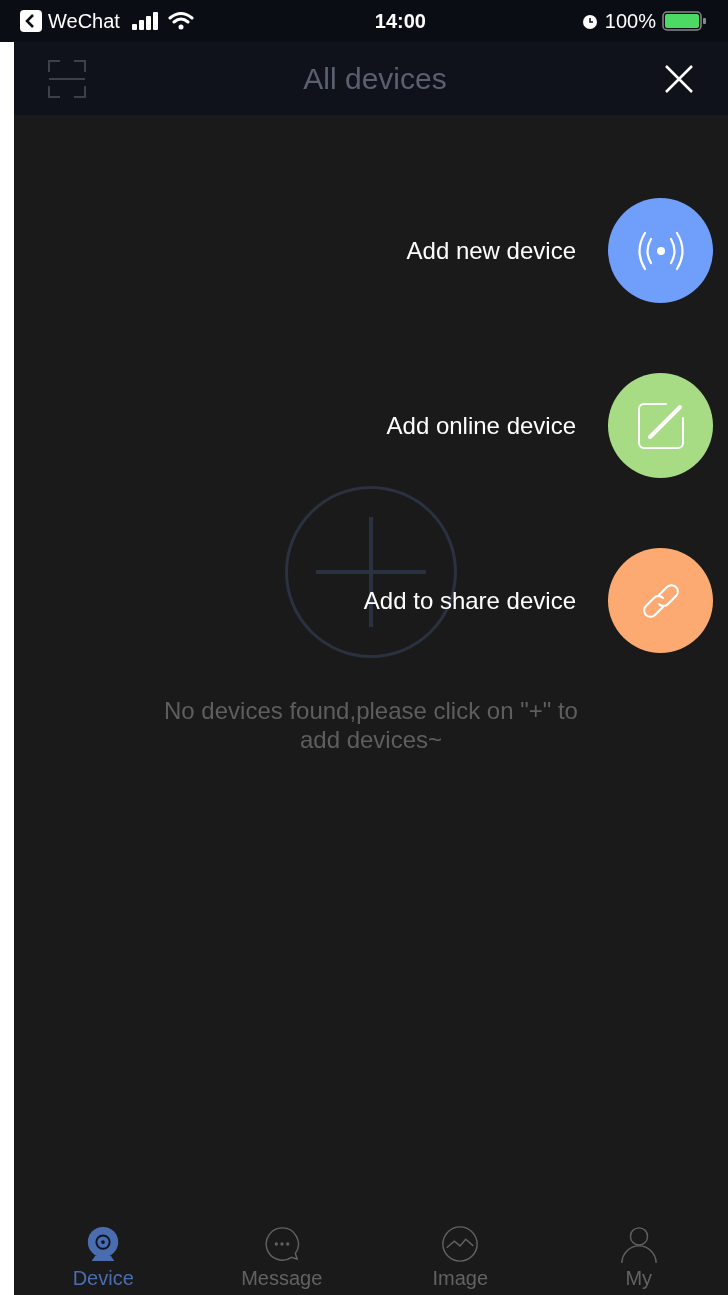  I want to click on menu-option-label: Add new device, so click(491, 250).